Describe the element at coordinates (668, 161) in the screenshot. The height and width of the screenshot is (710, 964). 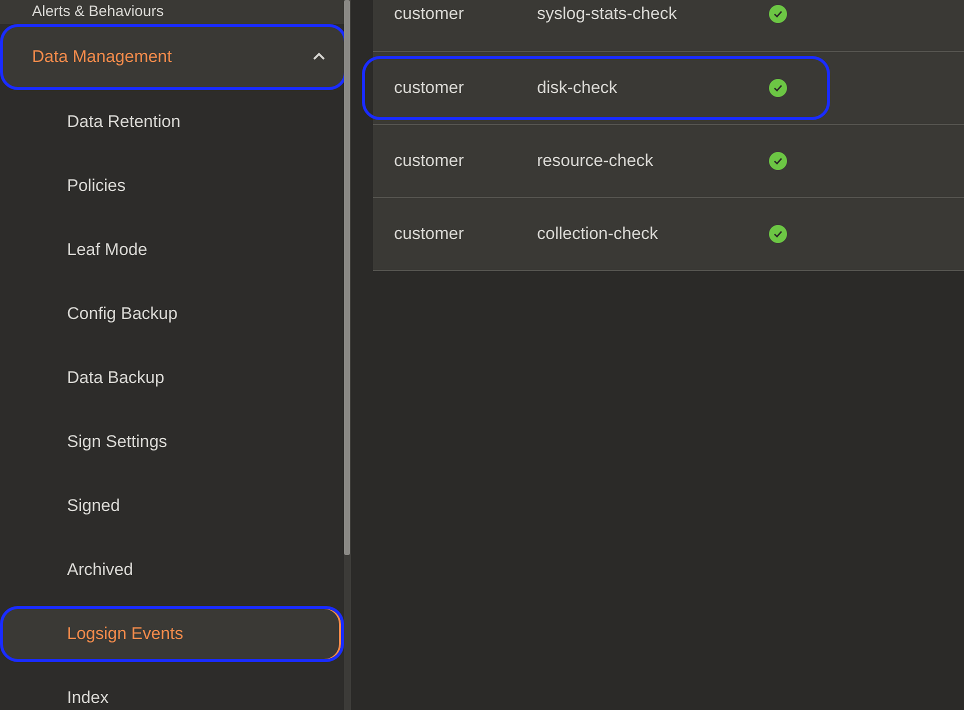
I see `table-row: customer resource-check` at that location.